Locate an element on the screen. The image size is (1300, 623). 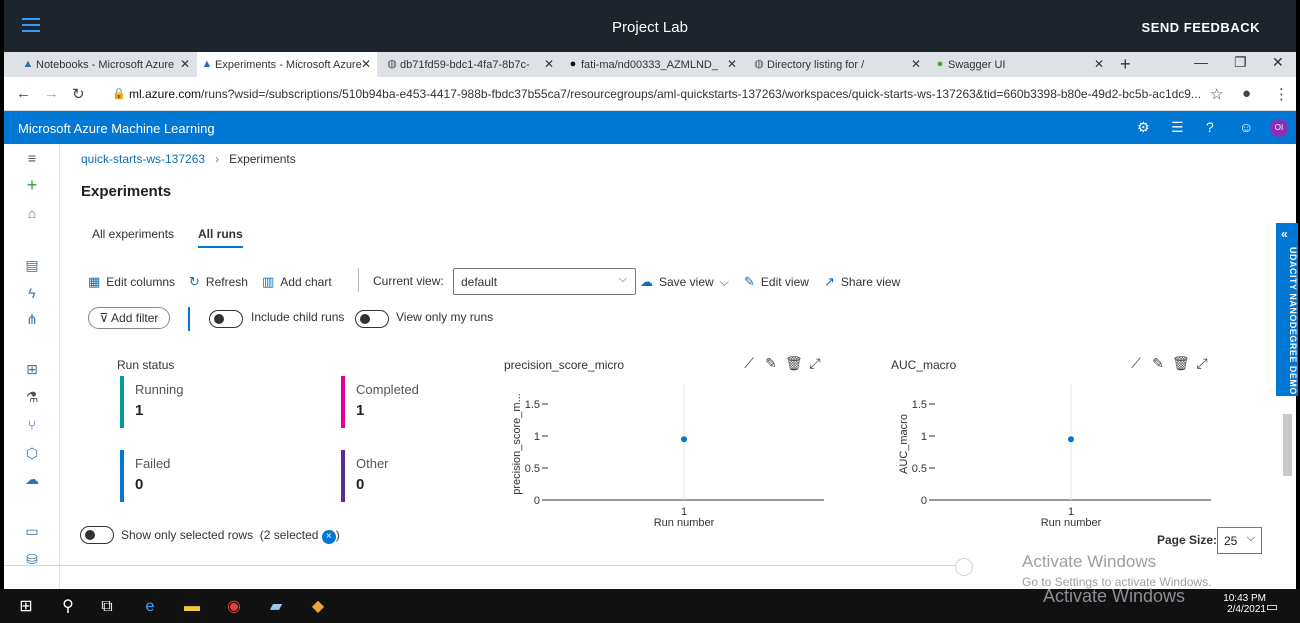
browser-tab: ● Swagger UI ✕ is located at coordinates (1020, 64).